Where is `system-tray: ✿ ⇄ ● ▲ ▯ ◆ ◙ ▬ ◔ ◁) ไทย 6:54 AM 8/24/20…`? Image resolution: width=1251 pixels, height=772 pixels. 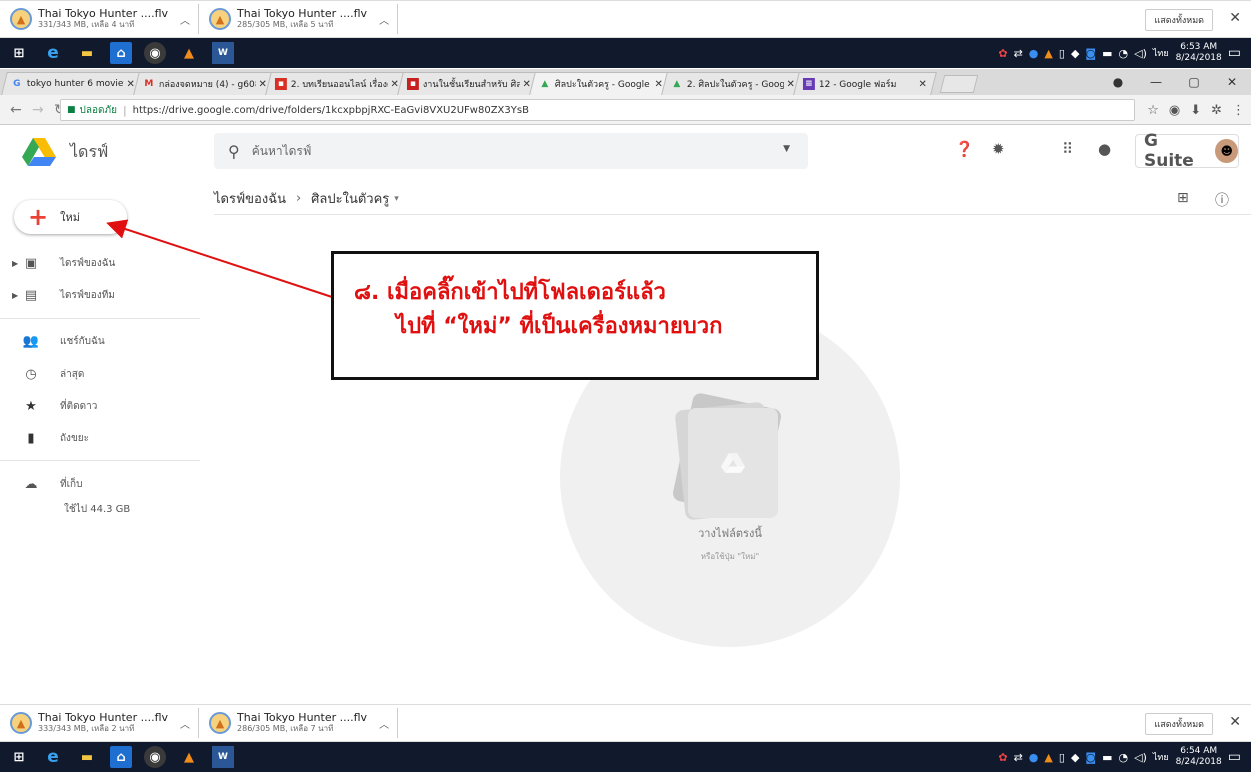 system-tray: ✿ ⇄ ● ▲ ▯ ◆ ◙ ▬ ◔ ◁) ไทย 6:54 AM 8/24/20… is located at coordinates (1123, 757).